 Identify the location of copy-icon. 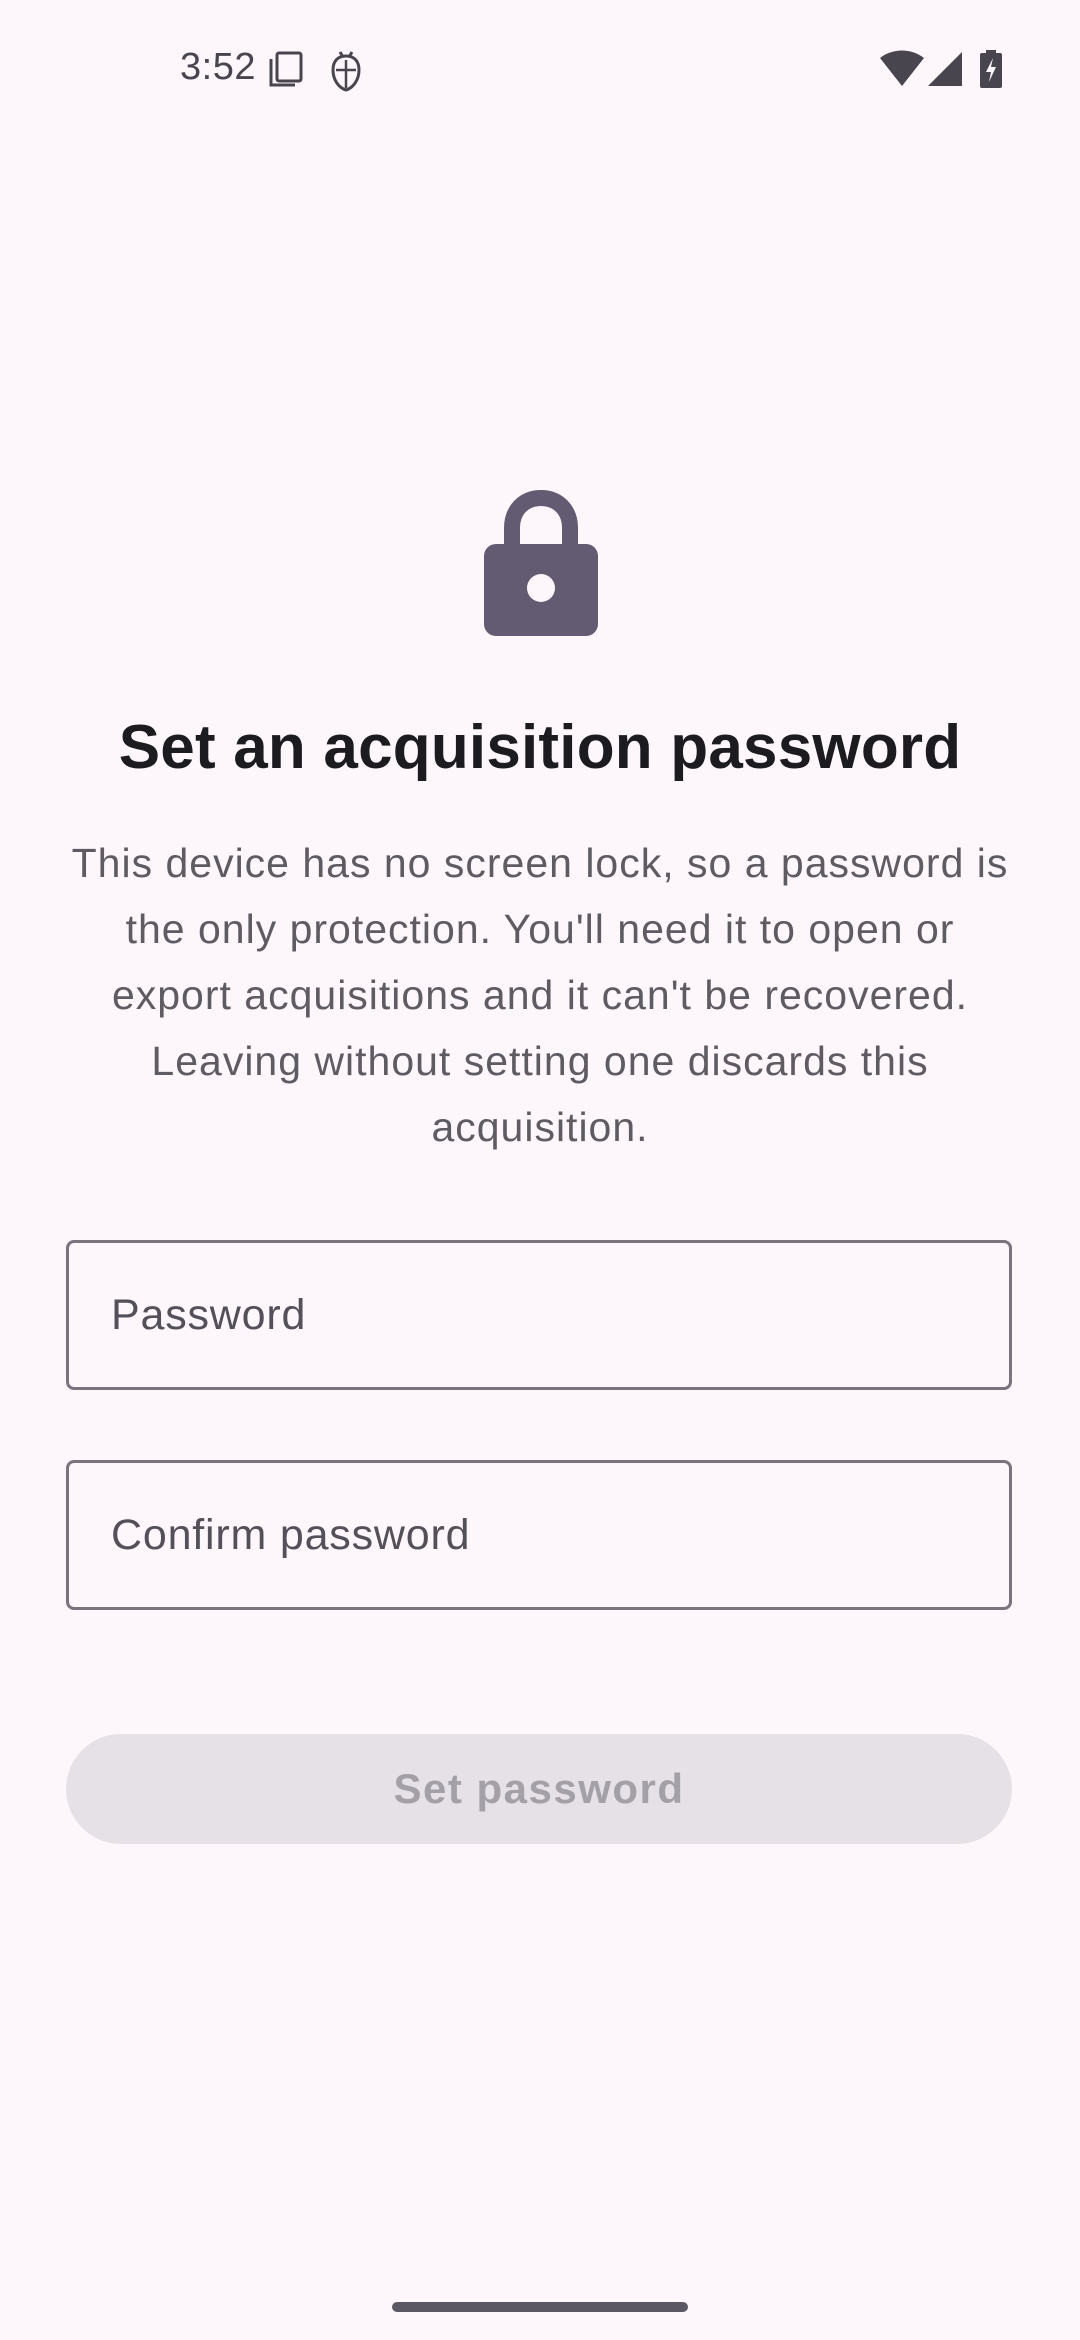
(286, 71).